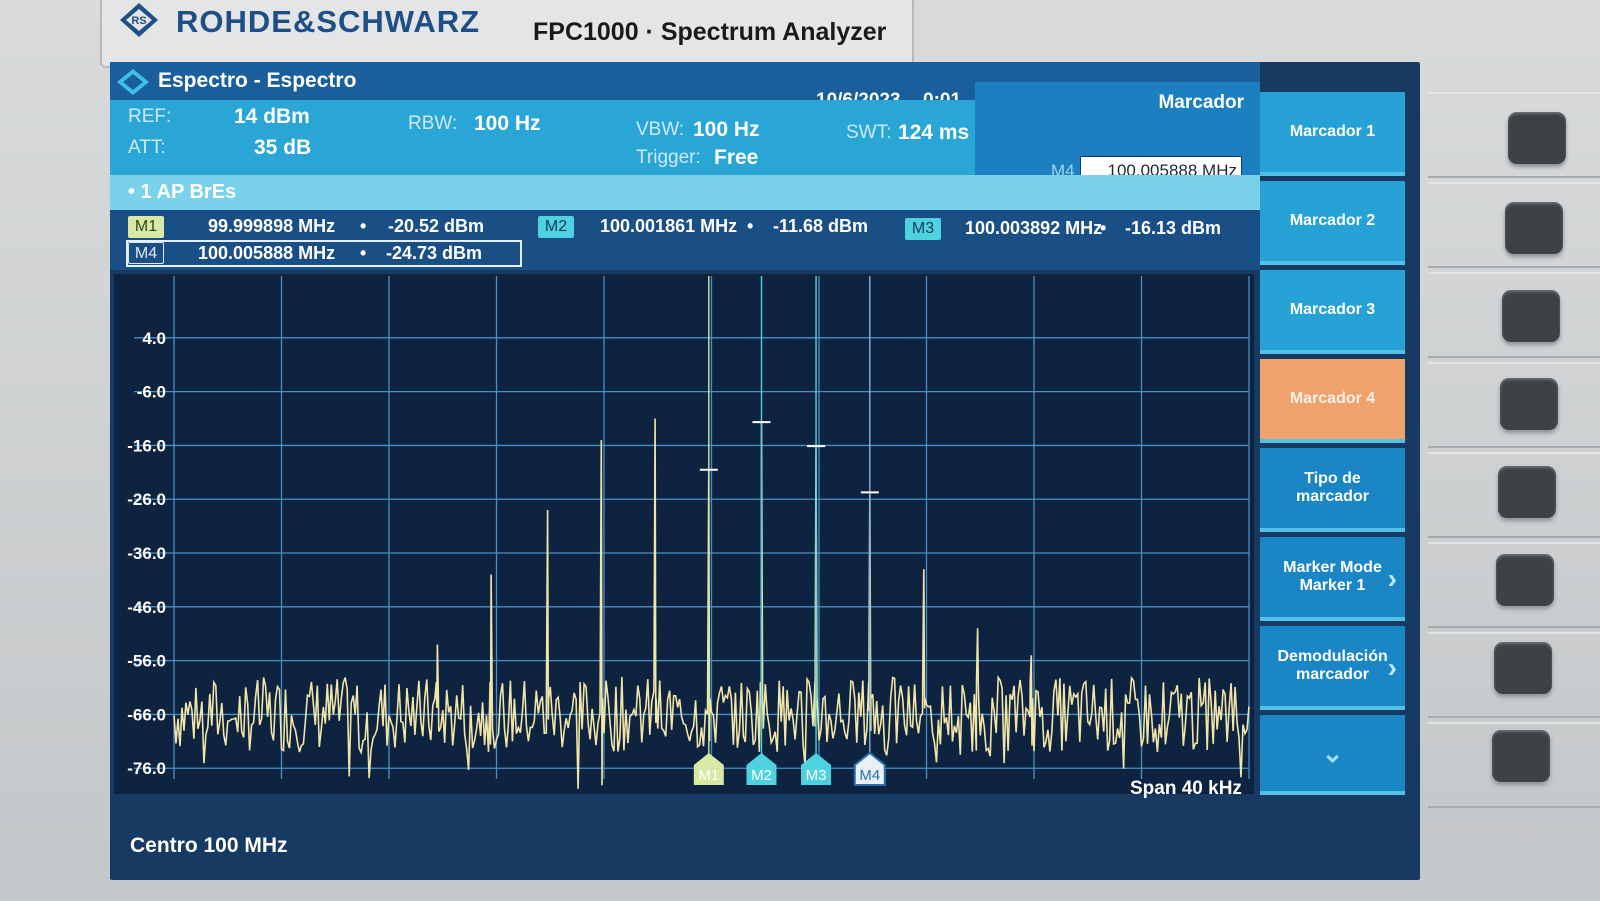 This screenshot has height=901, width=1600. I want to click on svg-text: RS, so click(138, 21).